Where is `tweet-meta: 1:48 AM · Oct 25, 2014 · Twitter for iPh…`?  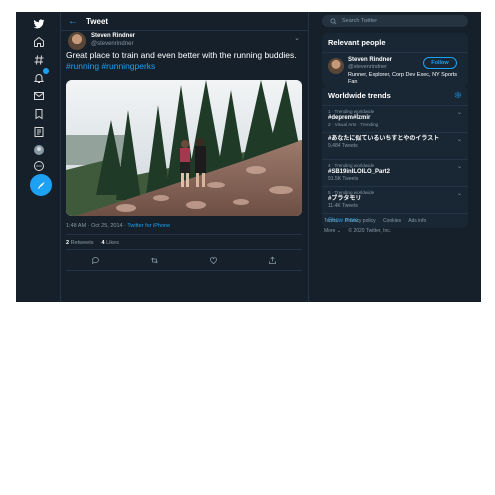 tweet-meta: 1:48 AM · Oct 25, 2014 · Twitter for iPh… is located at coordinates (118, 226).